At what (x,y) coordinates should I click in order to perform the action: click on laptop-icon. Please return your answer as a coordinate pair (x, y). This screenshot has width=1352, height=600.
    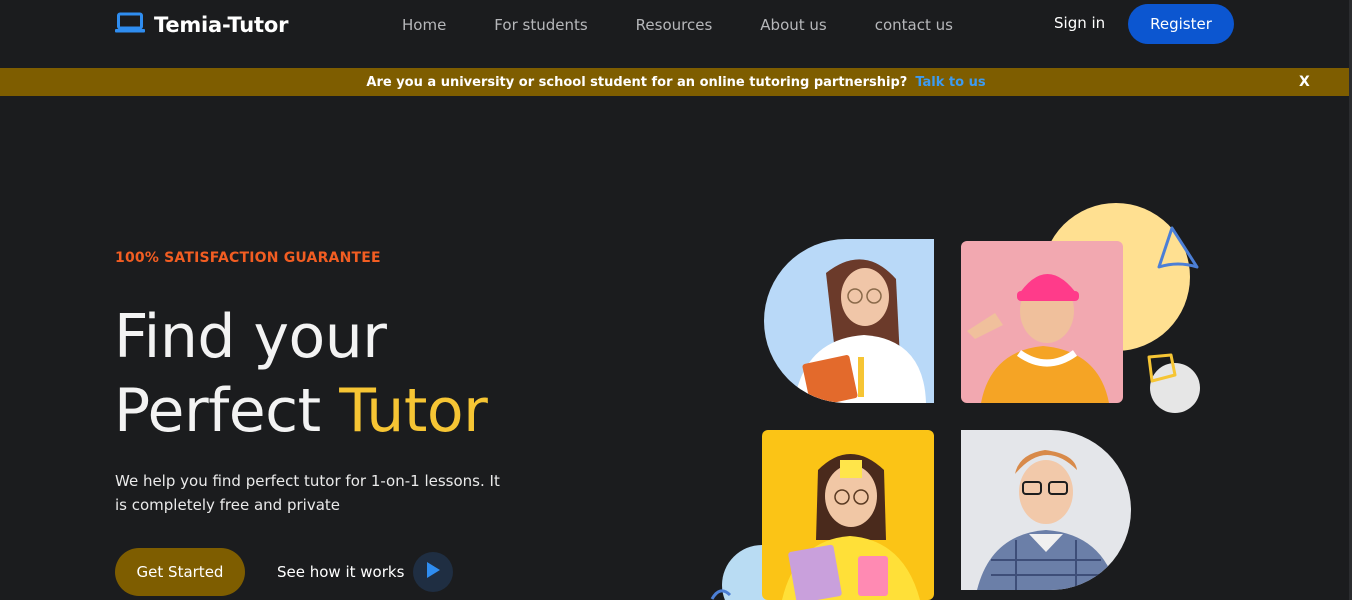
    Looking at the image, I should click on (130, 25).